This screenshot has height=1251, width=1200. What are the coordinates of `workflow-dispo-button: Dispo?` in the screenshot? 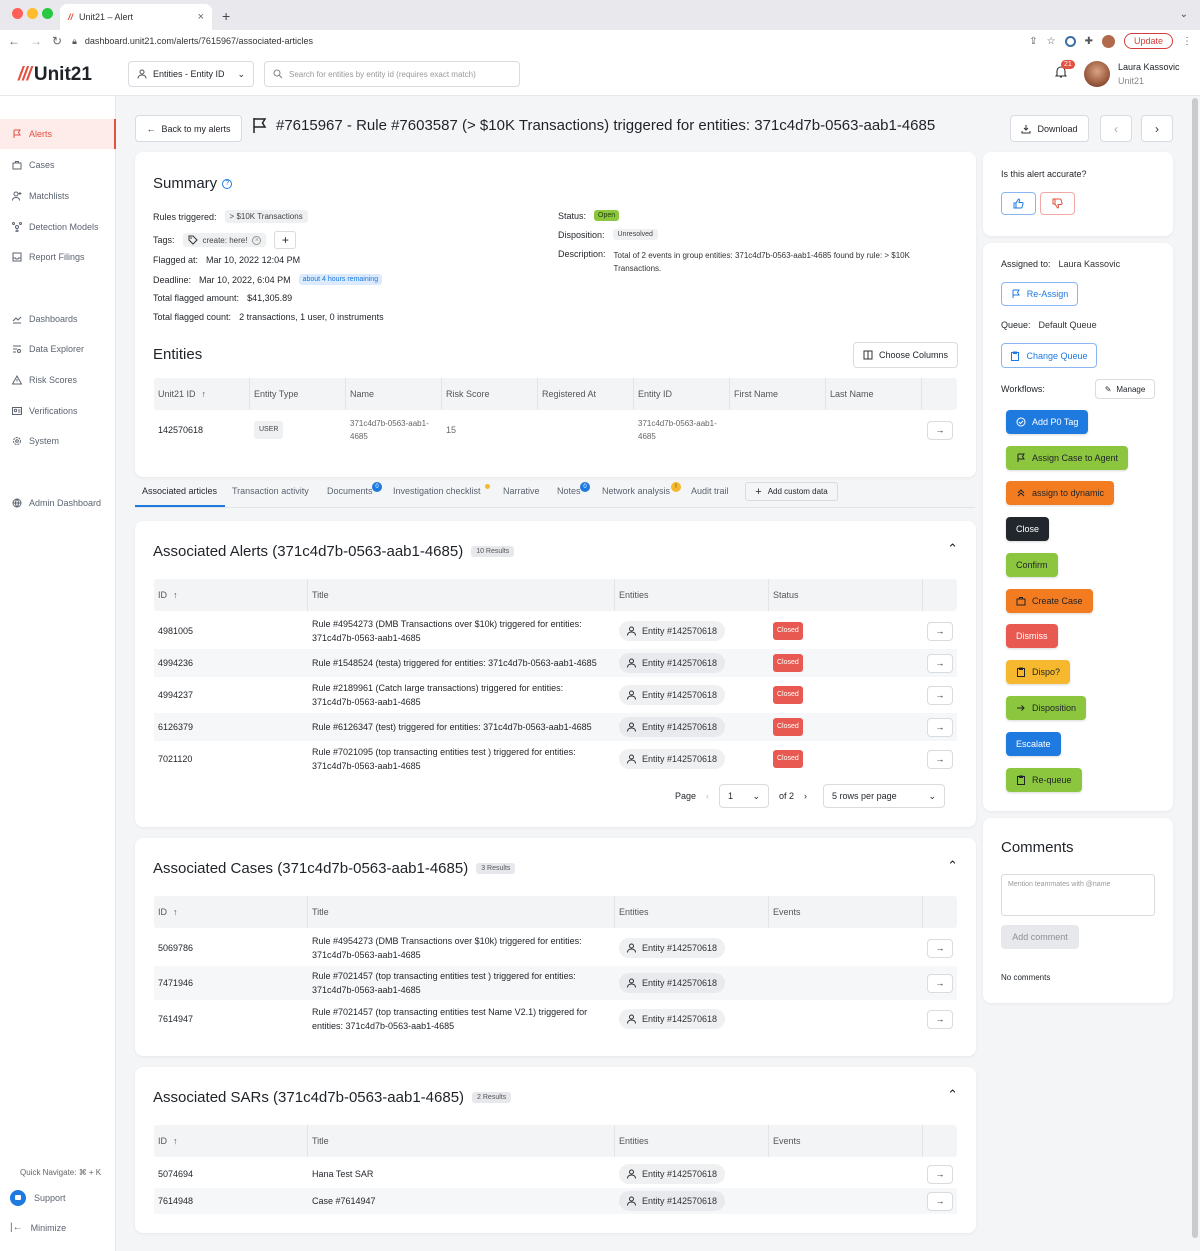 It's located at (1038, 672).